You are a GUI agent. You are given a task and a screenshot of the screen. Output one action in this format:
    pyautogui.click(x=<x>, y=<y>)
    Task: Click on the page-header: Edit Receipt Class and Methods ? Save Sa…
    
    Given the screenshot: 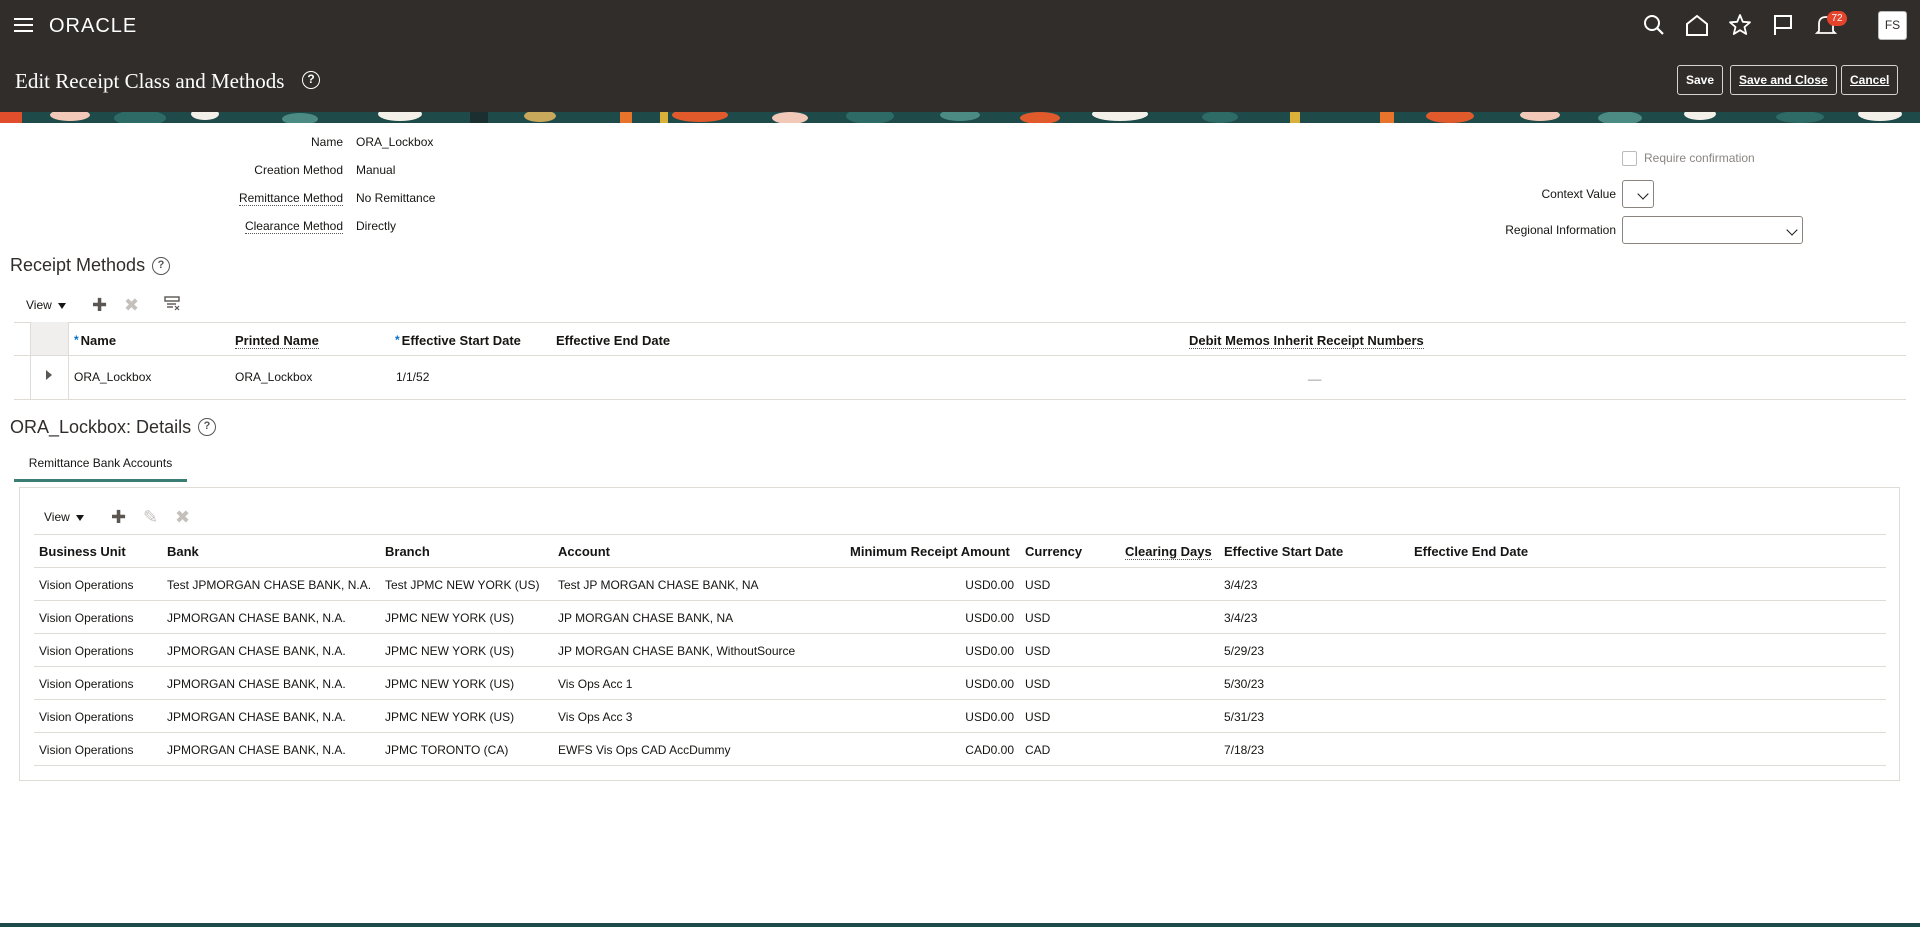 What is the action you would take?
    pyautogui.click(x=960, y=81)
    